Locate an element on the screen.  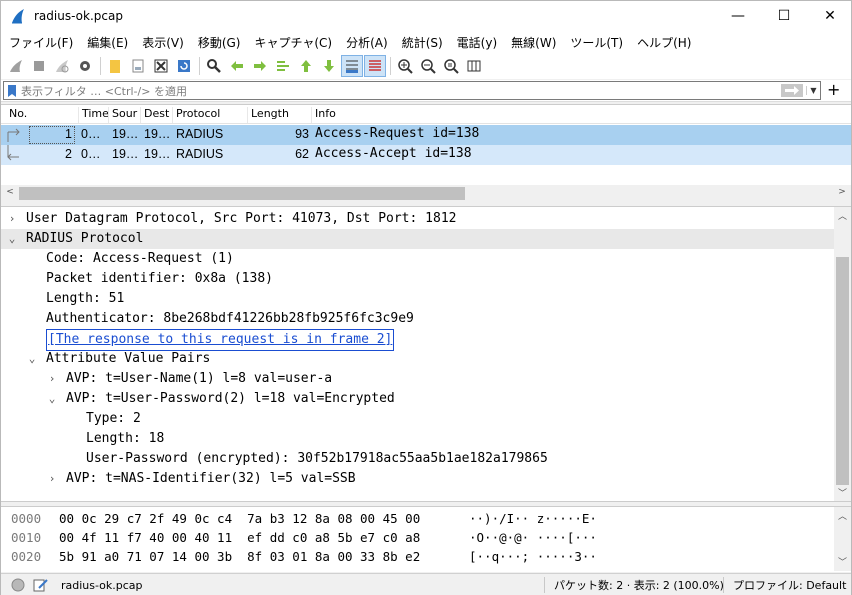
menu-capture: キャプチャ(C) is located at coordinates (292, 42).